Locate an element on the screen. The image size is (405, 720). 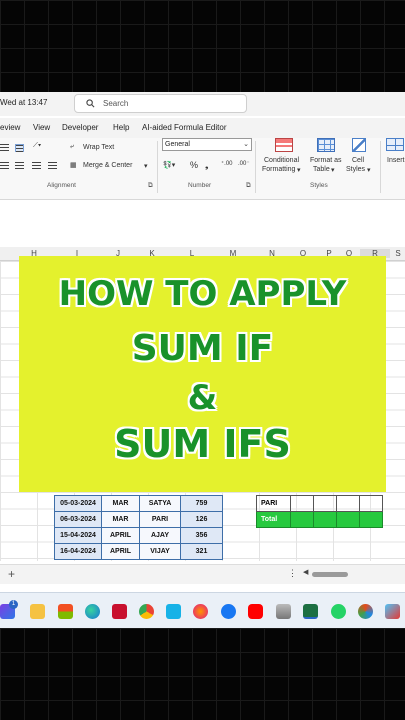
youtube-icon is located at coordinates (255, 611).